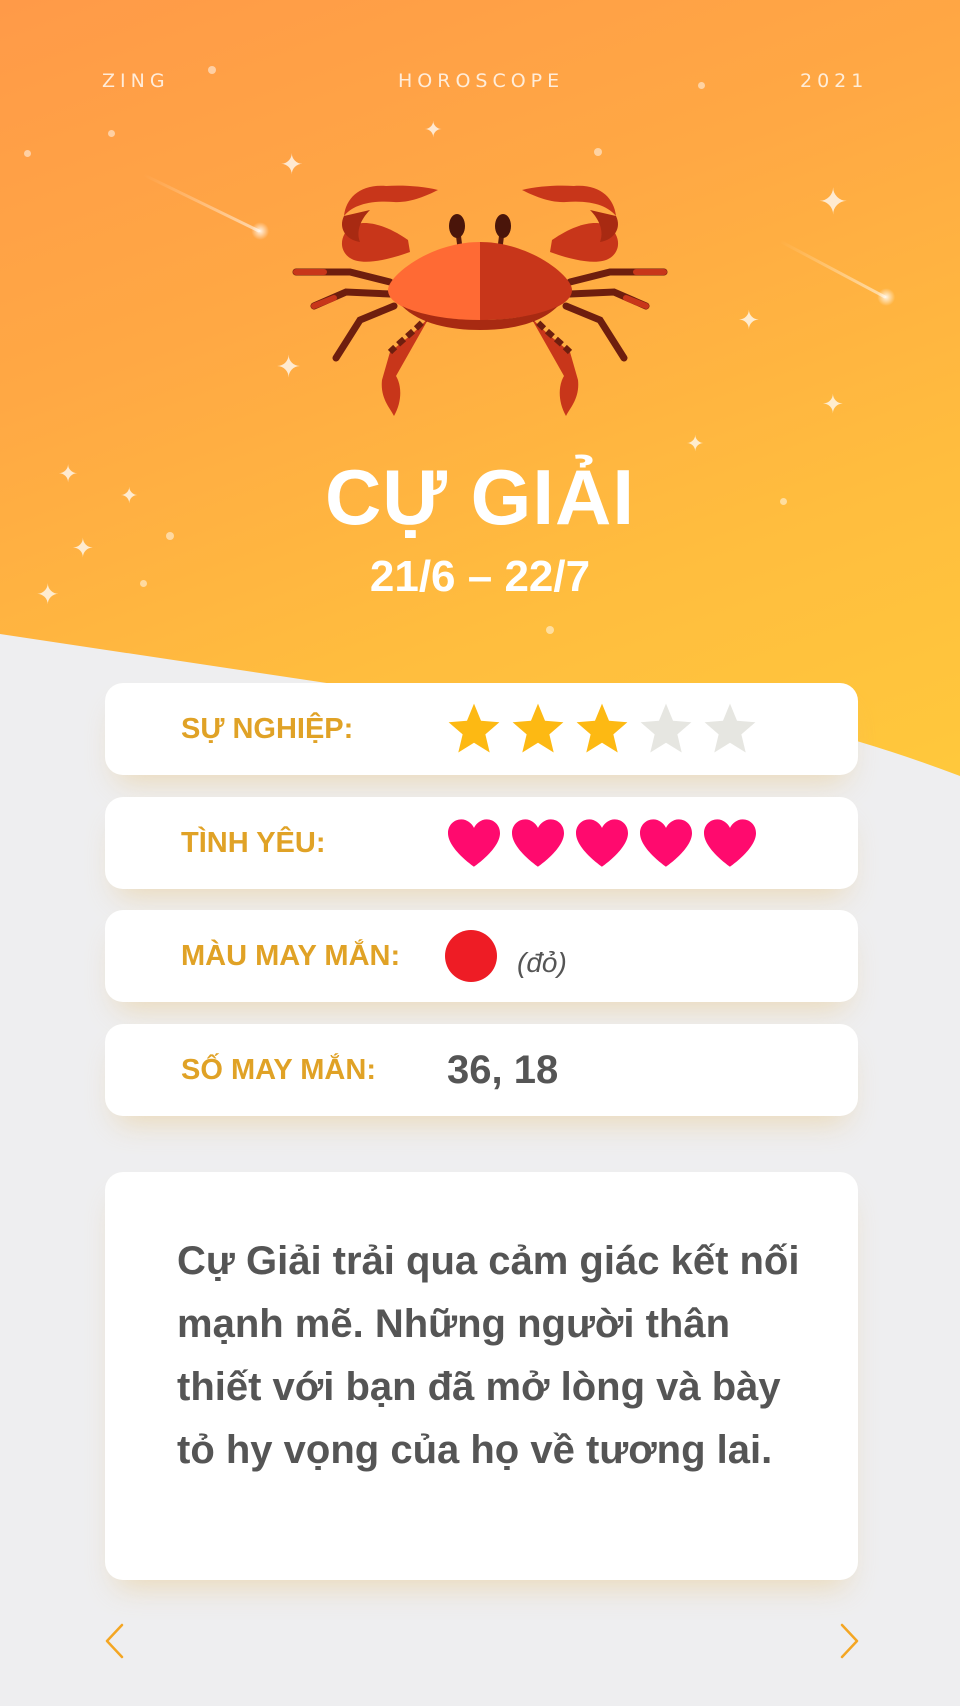 This screenshot has width=960, height=1706. I want to click on lucky-color-name: (đỏ), so click(542, 962).